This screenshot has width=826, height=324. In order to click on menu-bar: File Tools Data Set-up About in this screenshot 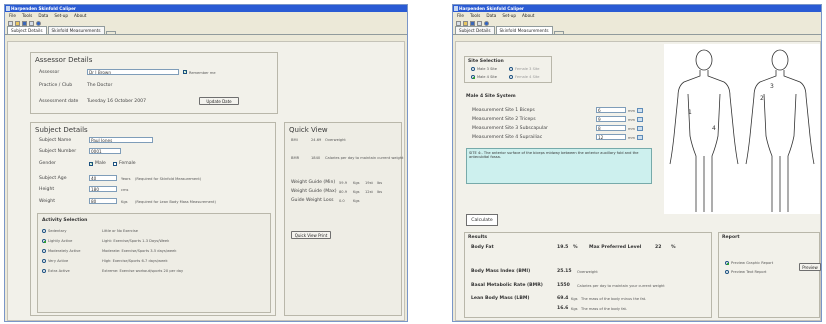, I will do `click(206, 15)`.